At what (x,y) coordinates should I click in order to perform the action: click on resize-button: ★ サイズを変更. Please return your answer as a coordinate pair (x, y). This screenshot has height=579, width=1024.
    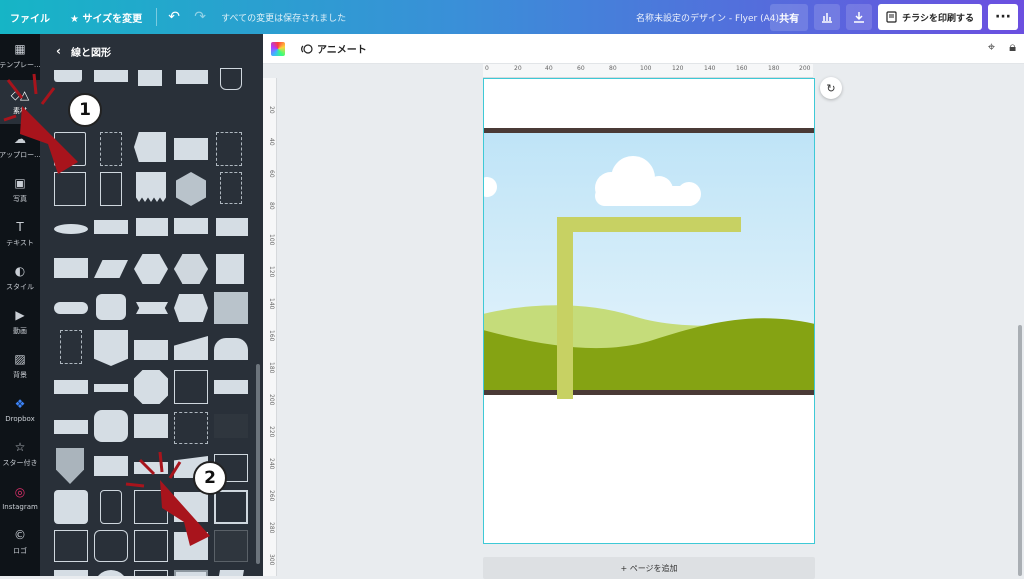
    Looking at the image, I should click on (106, 17).